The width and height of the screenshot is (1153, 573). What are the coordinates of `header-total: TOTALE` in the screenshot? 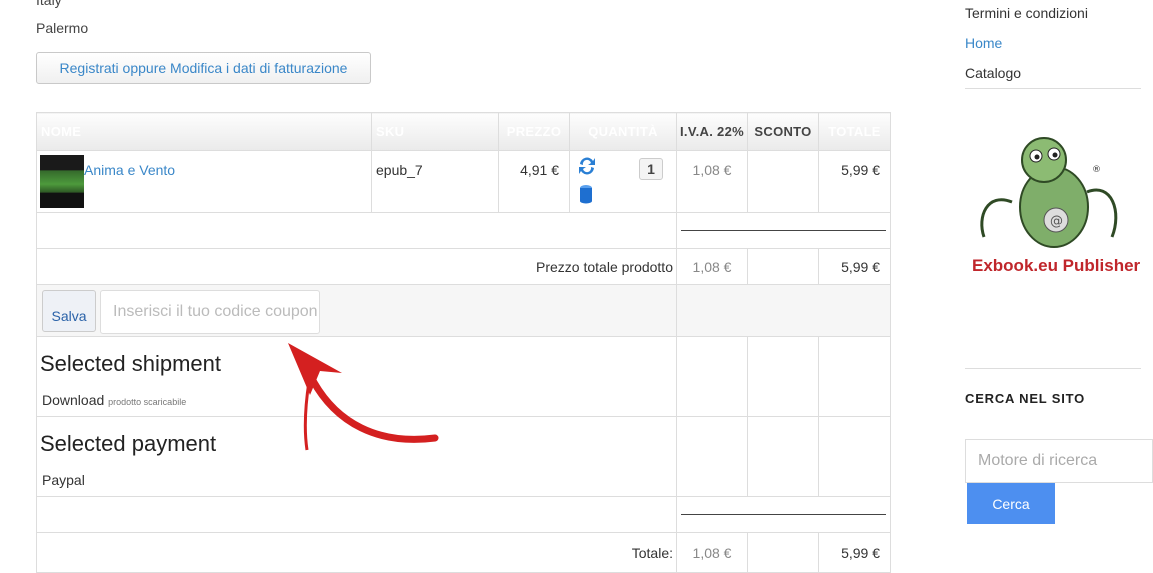 It's located at (854, 131).